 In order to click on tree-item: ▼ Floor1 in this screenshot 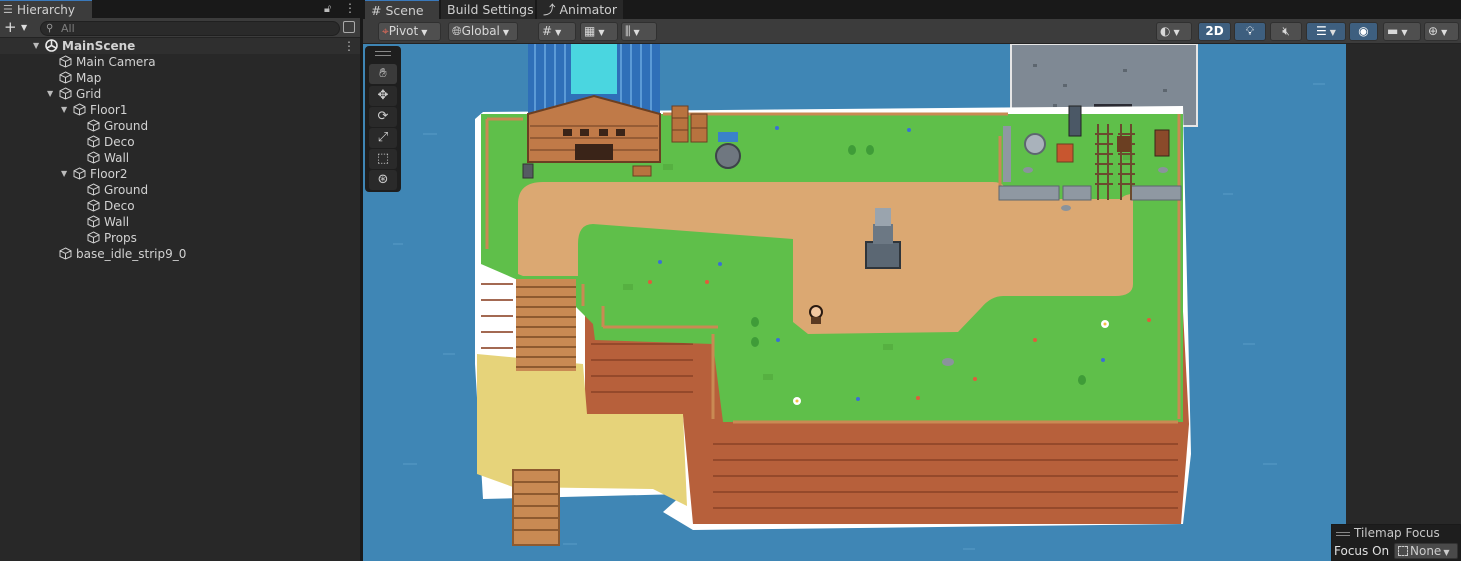, I will do `click(180, 110)`.